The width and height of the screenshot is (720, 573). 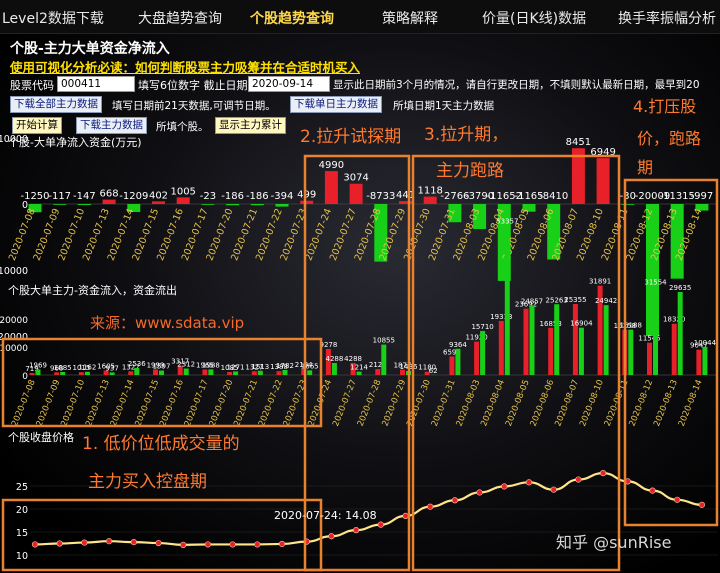 What do you see at coordinates (355, 178) in the screenshot?
I see `chart1-data-label: 3074` at bounding box center [355, 178].